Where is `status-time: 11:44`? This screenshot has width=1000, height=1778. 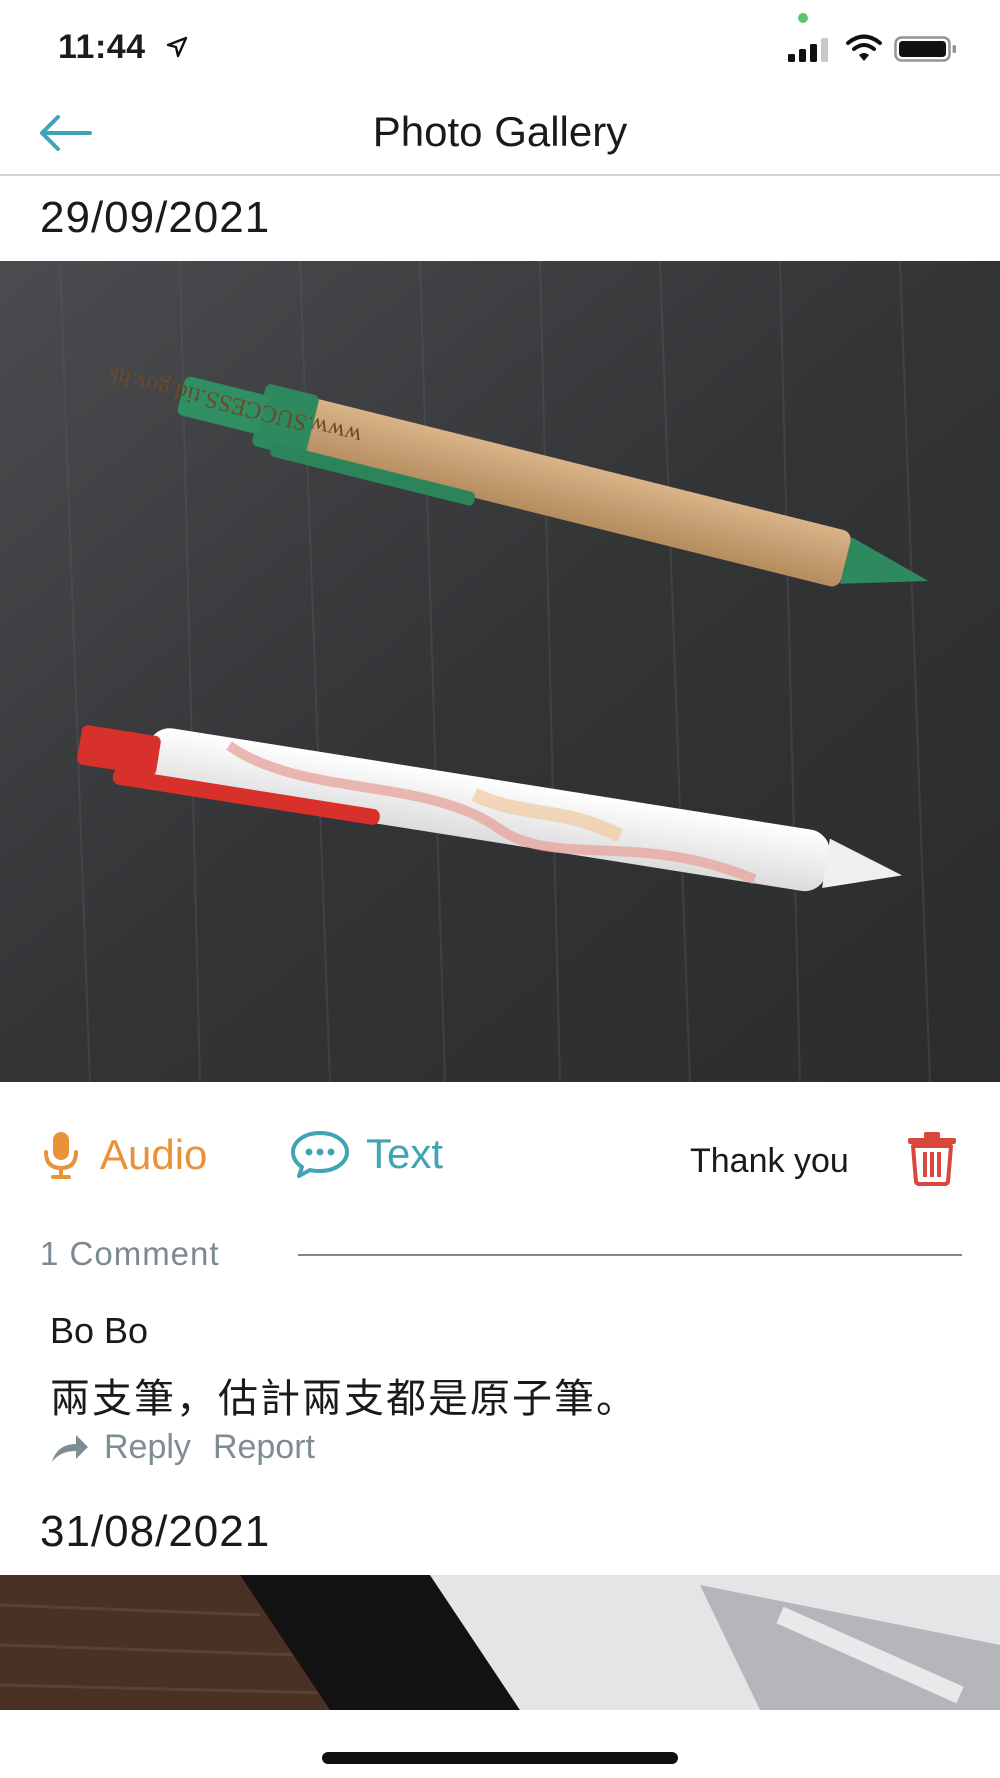
status-time: 11:44 is located at coordinates (102, 47).